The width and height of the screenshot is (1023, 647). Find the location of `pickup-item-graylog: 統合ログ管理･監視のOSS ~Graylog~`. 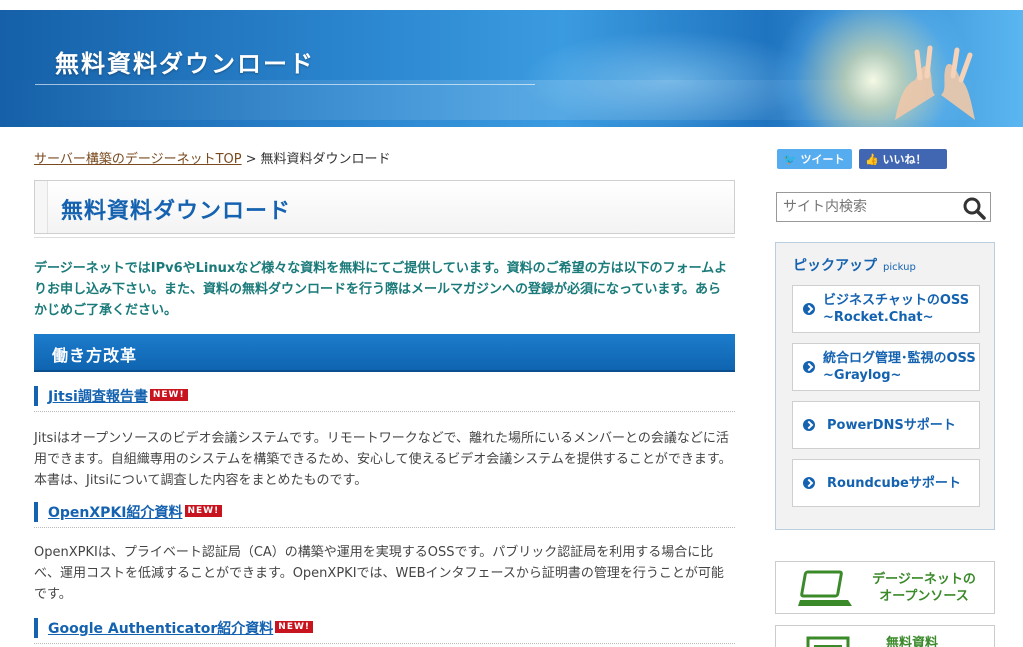

pickup-item-graylog: 統合ログ管理･監視のOSS ~Graylog~ is located at coordinates (886, 367).